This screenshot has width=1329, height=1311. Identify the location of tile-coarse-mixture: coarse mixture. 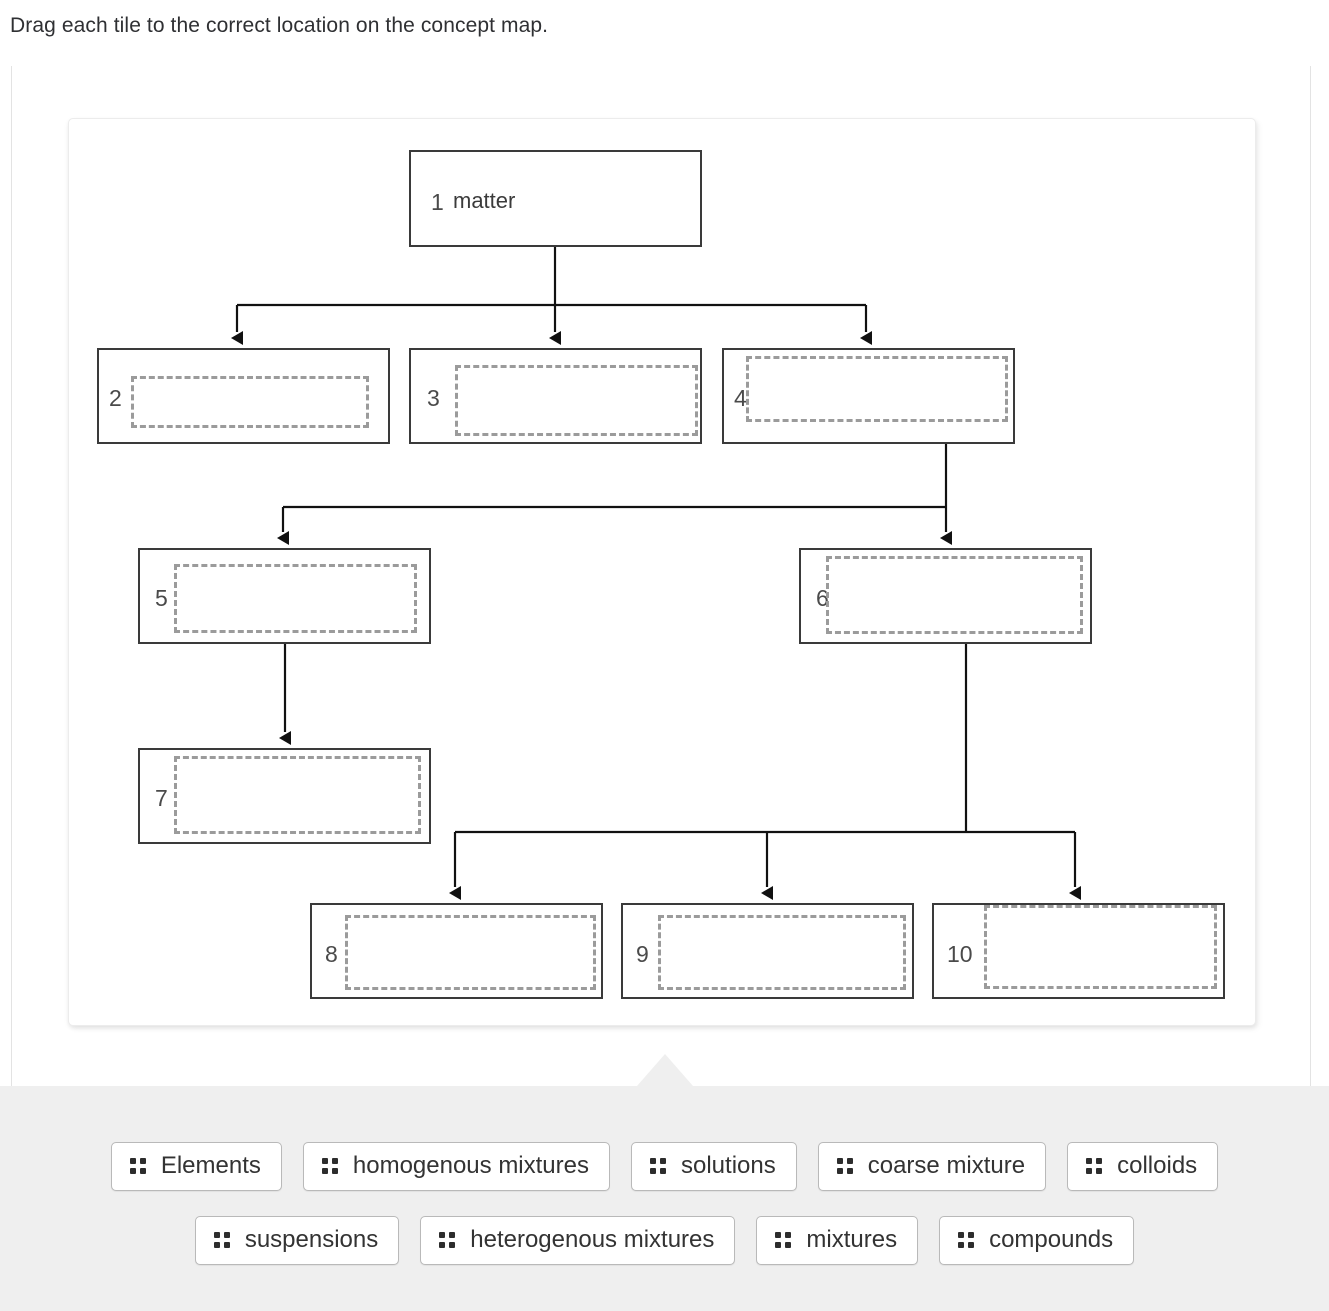
(932, 1166).